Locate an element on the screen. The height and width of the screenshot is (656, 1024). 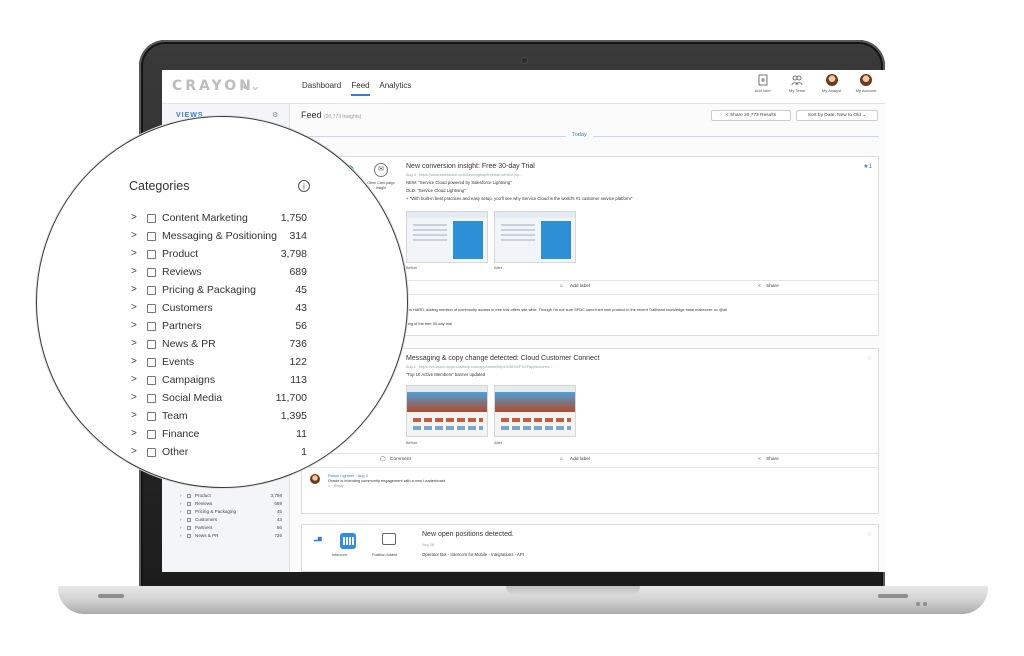
my-account-button: My Account is located at coordinates (866, 83).